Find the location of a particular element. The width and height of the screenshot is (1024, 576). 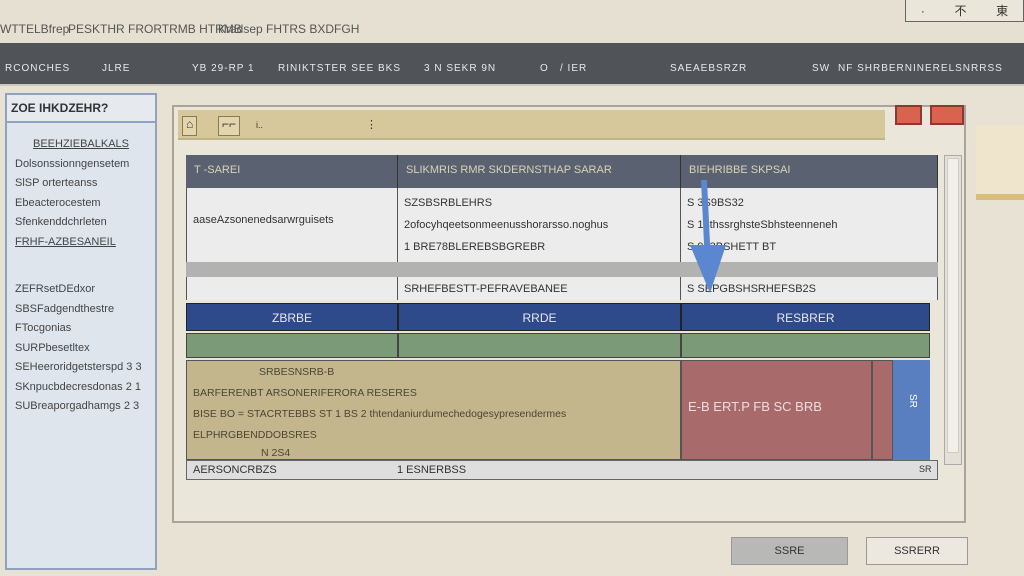

footer-text: 1 ESNERBSS is located at coordinates (432, 470).